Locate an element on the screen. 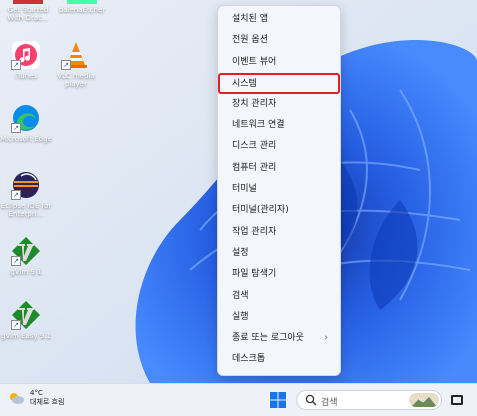  menu-item-event-viewer: 이벤트 뷰어 is located at coordinates (279, 62).